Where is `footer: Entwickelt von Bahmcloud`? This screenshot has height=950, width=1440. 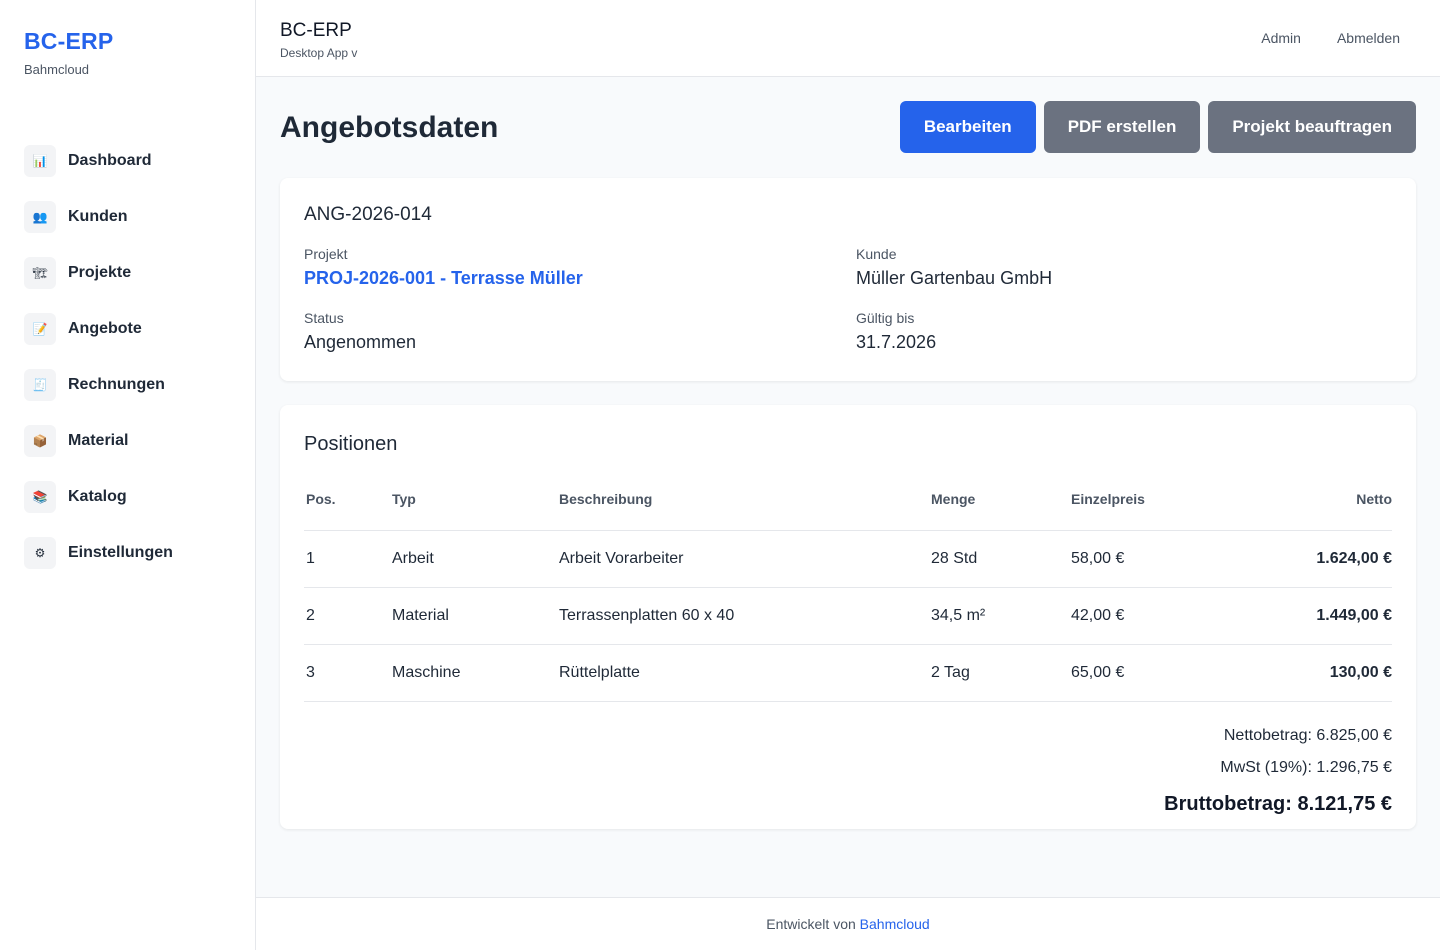 footer: Entwickelt von Bahmcloud is located at coordinates (848, 923).